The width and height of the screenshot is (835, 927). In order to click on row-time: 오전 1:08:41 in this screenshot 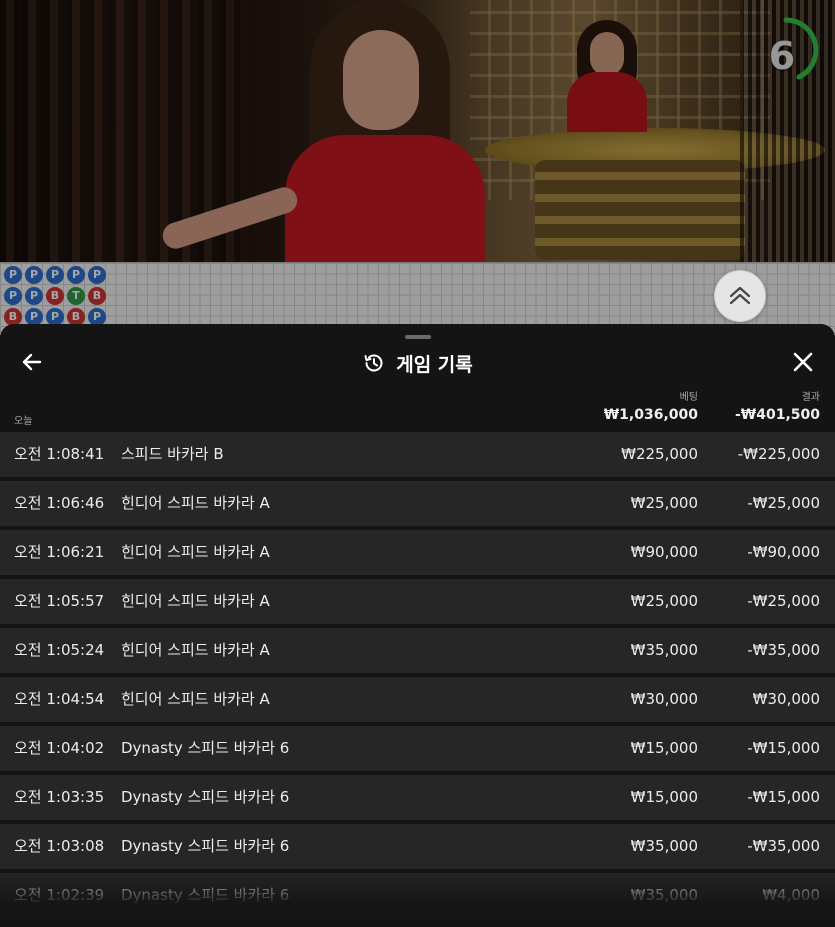, I will do `click(59, 454)`.